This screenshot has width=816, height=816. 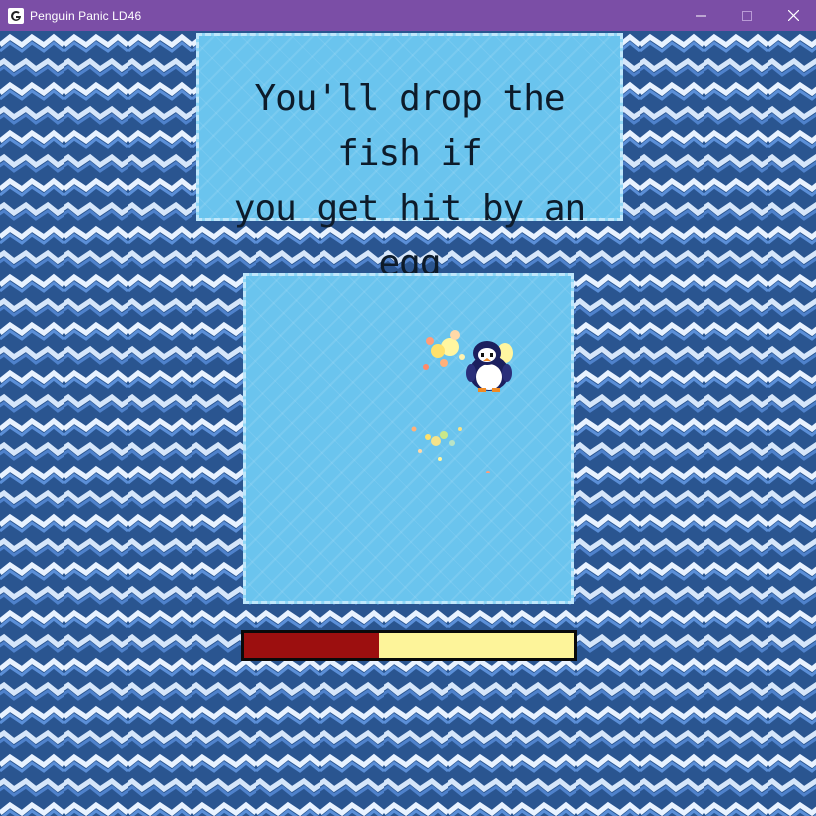 I want to click on window-controls, so click(x=747, y=15).